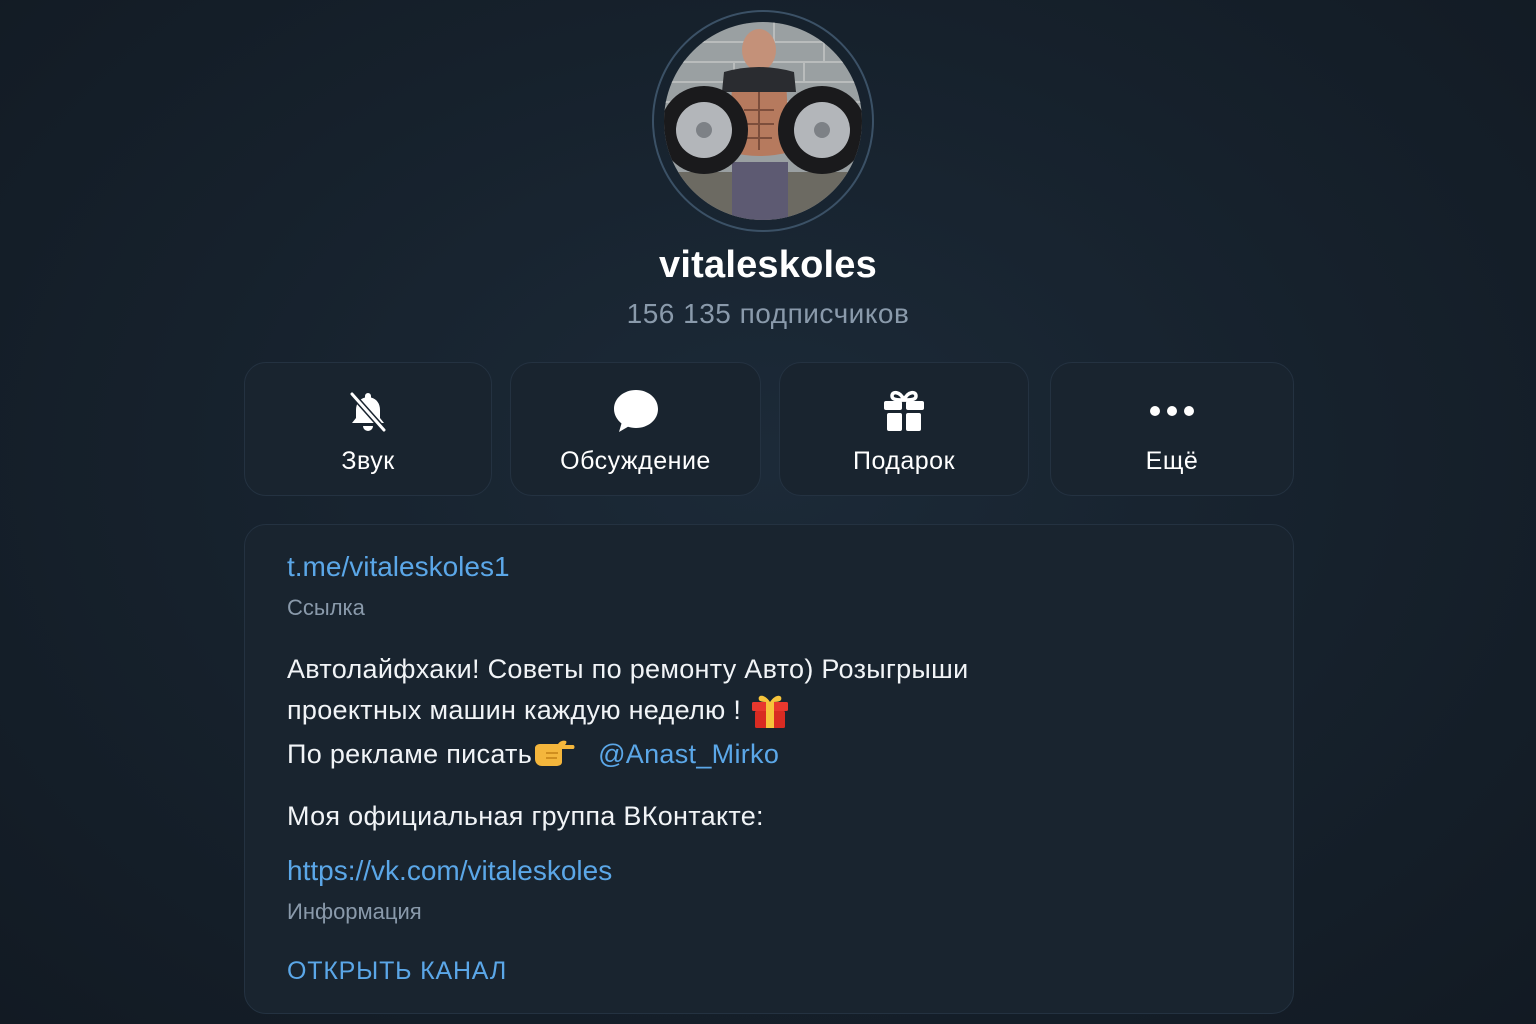  What do you see at coordinates (1172, 461) in the screenshot?
I see `more-button-label: Ещё` at bounding box center [1172, 461].